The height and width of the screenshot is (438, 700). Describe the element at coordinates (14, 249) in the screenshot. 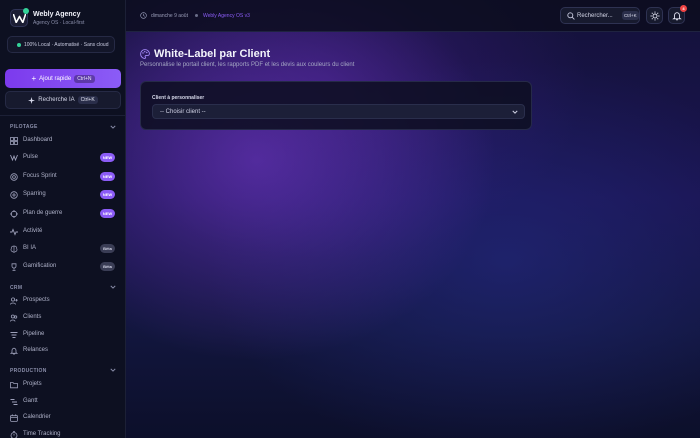

I see `brain-icon` at that location.